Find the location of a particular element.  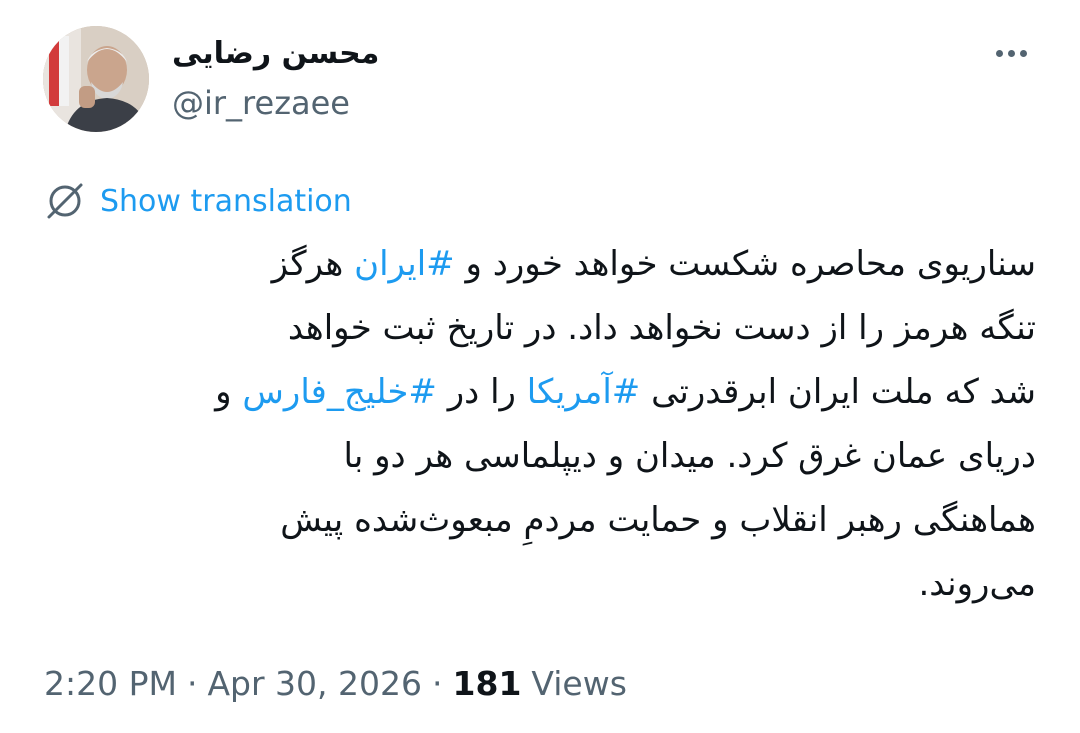

more-options-button is located at coordinates (1011, 53).